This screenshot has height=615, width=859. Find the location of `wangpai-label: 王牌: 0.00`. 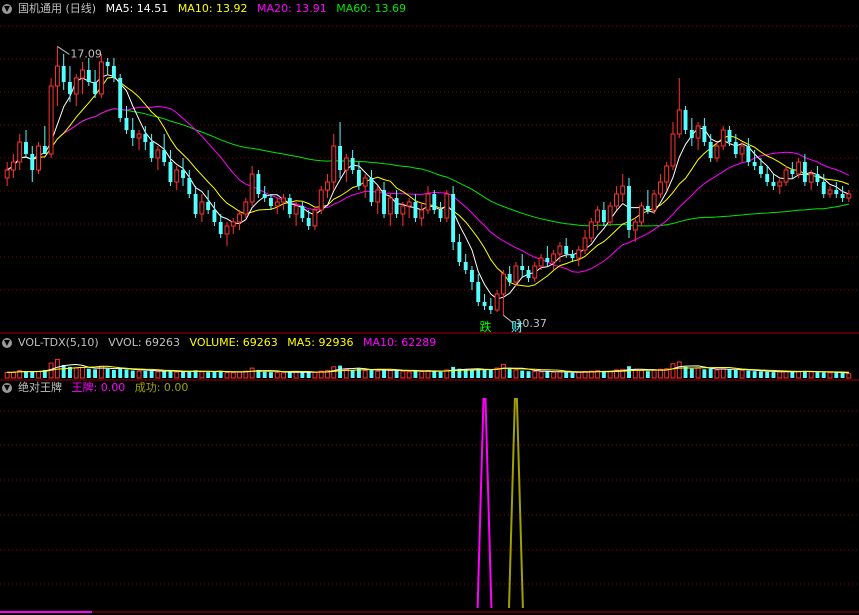

wangpai-label: 王牌: 0.00 is located at coordinates (98, 387).